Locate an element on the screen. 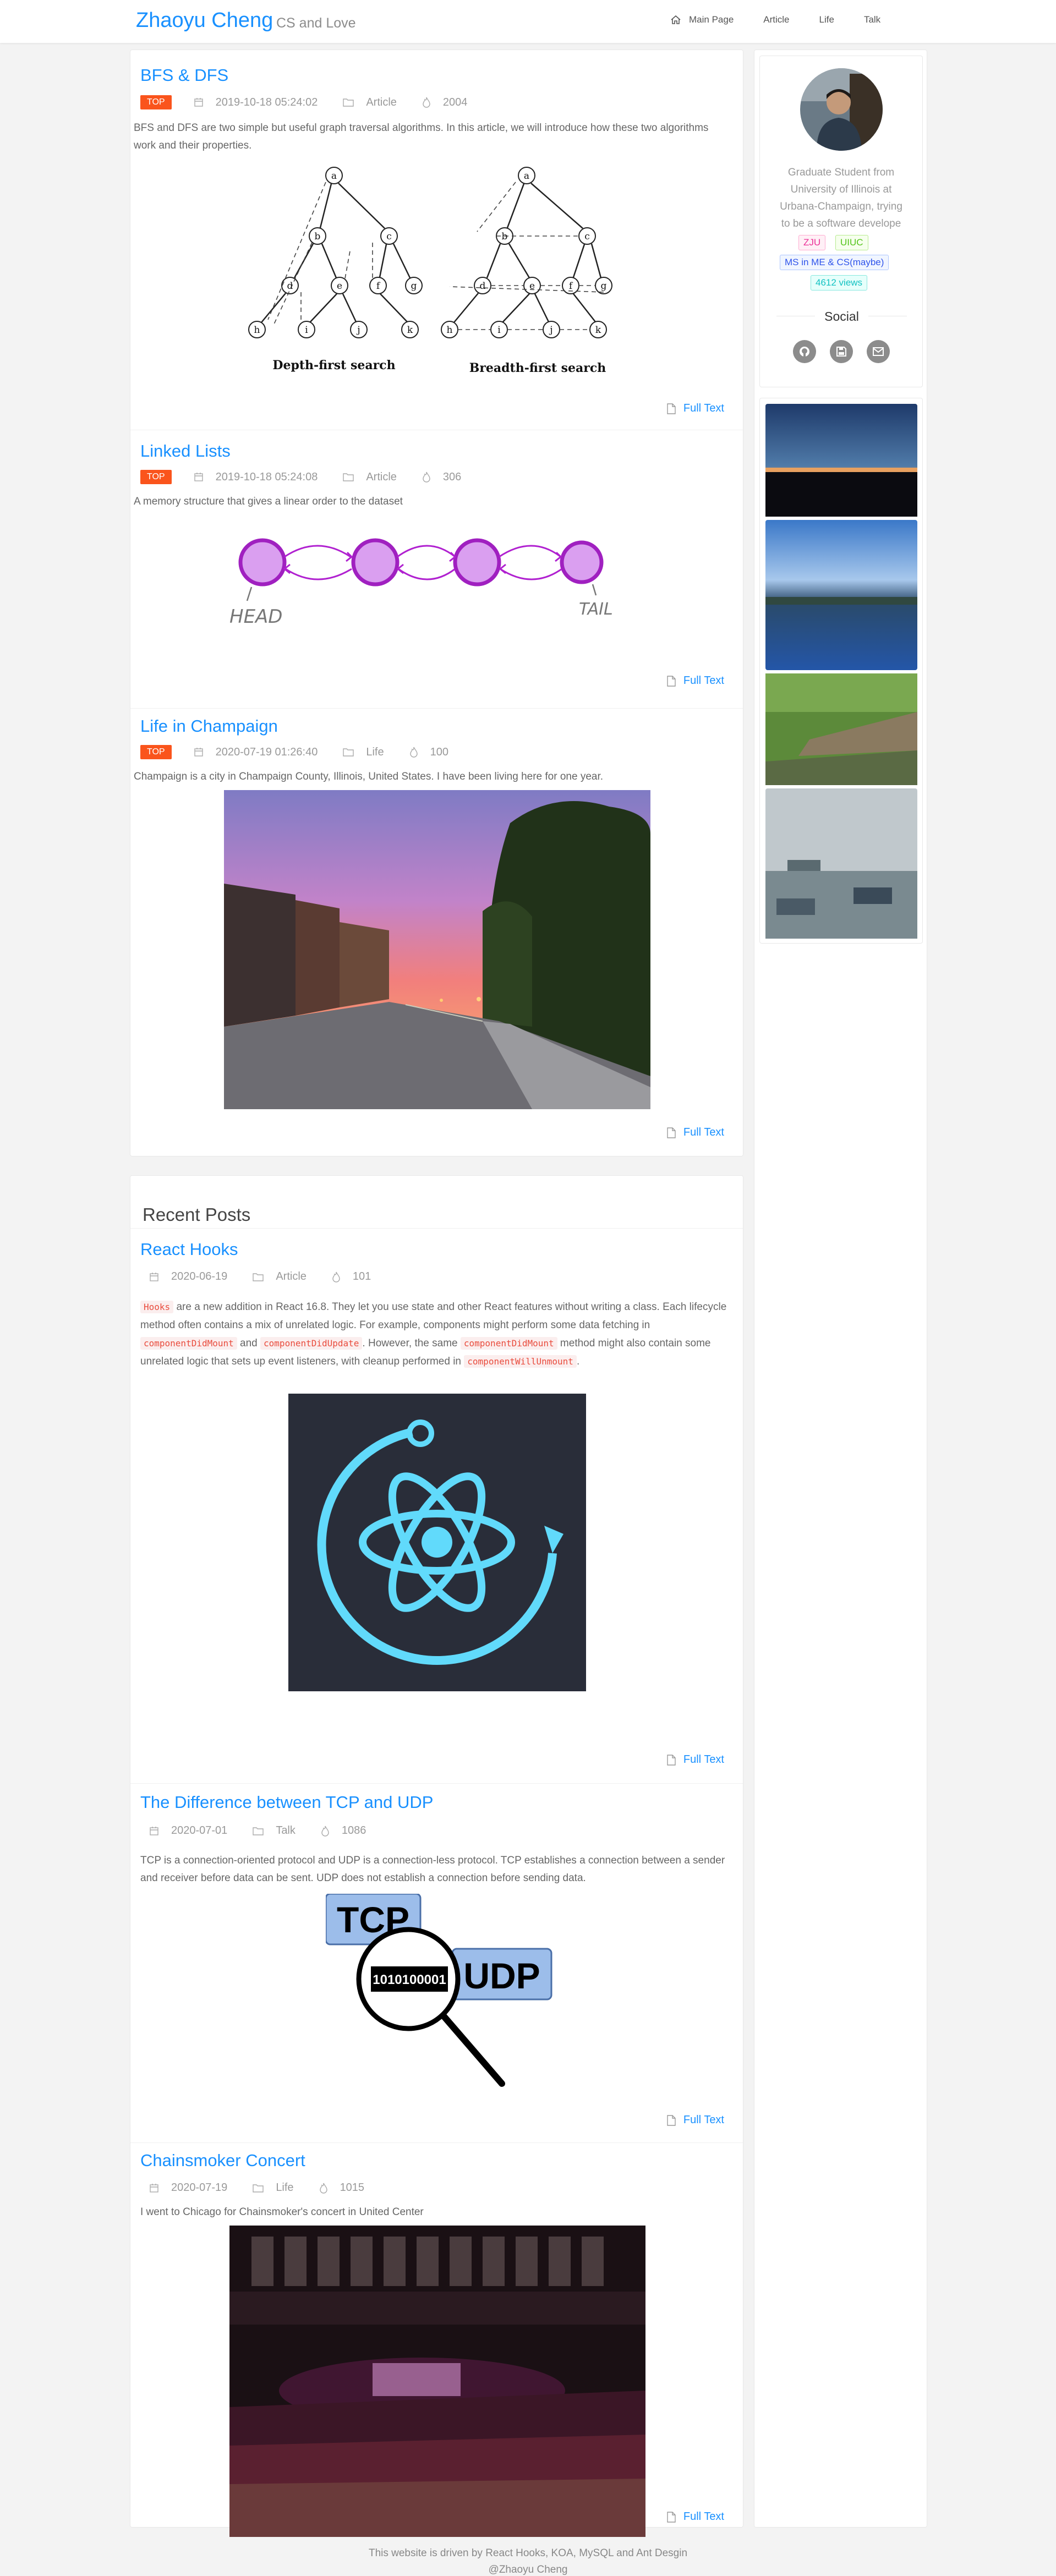 The width and height of the screenshot is (1056, 2576). nav-item-life: Life is located at coordinates (826, 19).